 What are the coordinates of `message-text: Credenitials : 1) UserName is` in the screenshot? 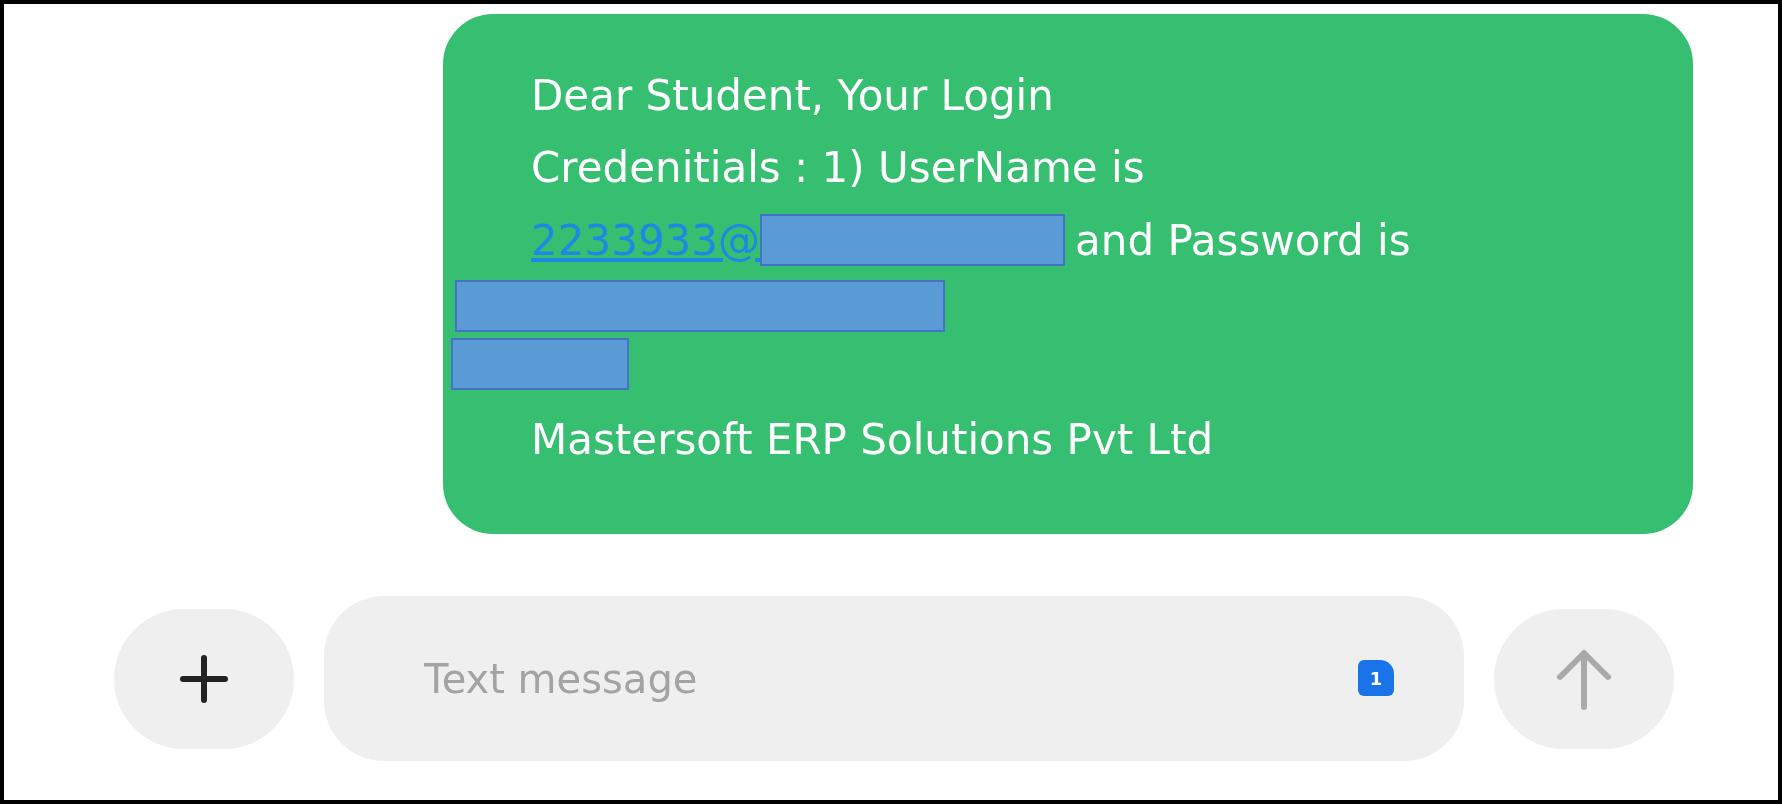 It's located at (838, 167).